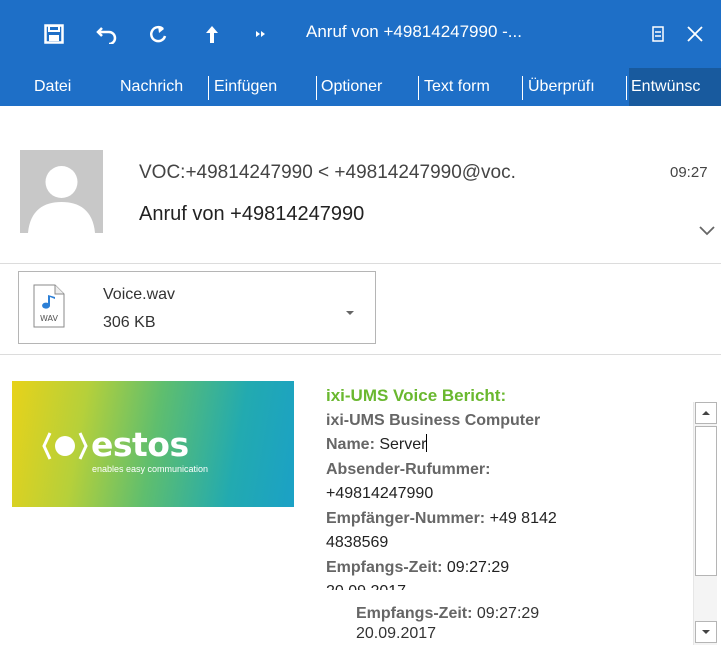 Image resolution: width=721 pixels, height=648 pixels. I want to click on attachment-size: 306 KB, so click(129, 322).